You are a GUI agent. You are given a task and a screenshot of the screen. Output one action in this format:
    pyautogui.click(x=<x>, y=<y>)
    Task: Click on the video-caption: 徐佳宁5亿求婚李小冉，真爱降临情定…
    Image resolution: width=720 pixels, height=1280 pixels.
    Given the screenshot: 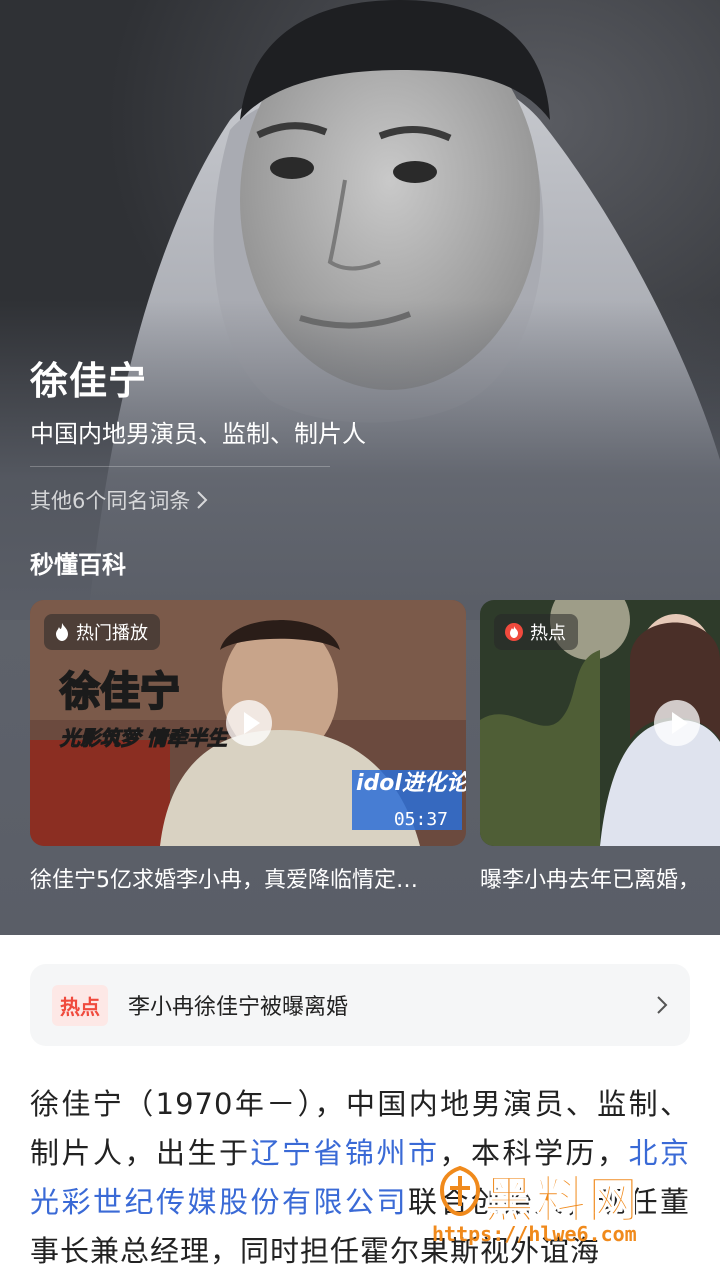 What is the action you would take?
    pyautogui.click(x=248, y=878)
    